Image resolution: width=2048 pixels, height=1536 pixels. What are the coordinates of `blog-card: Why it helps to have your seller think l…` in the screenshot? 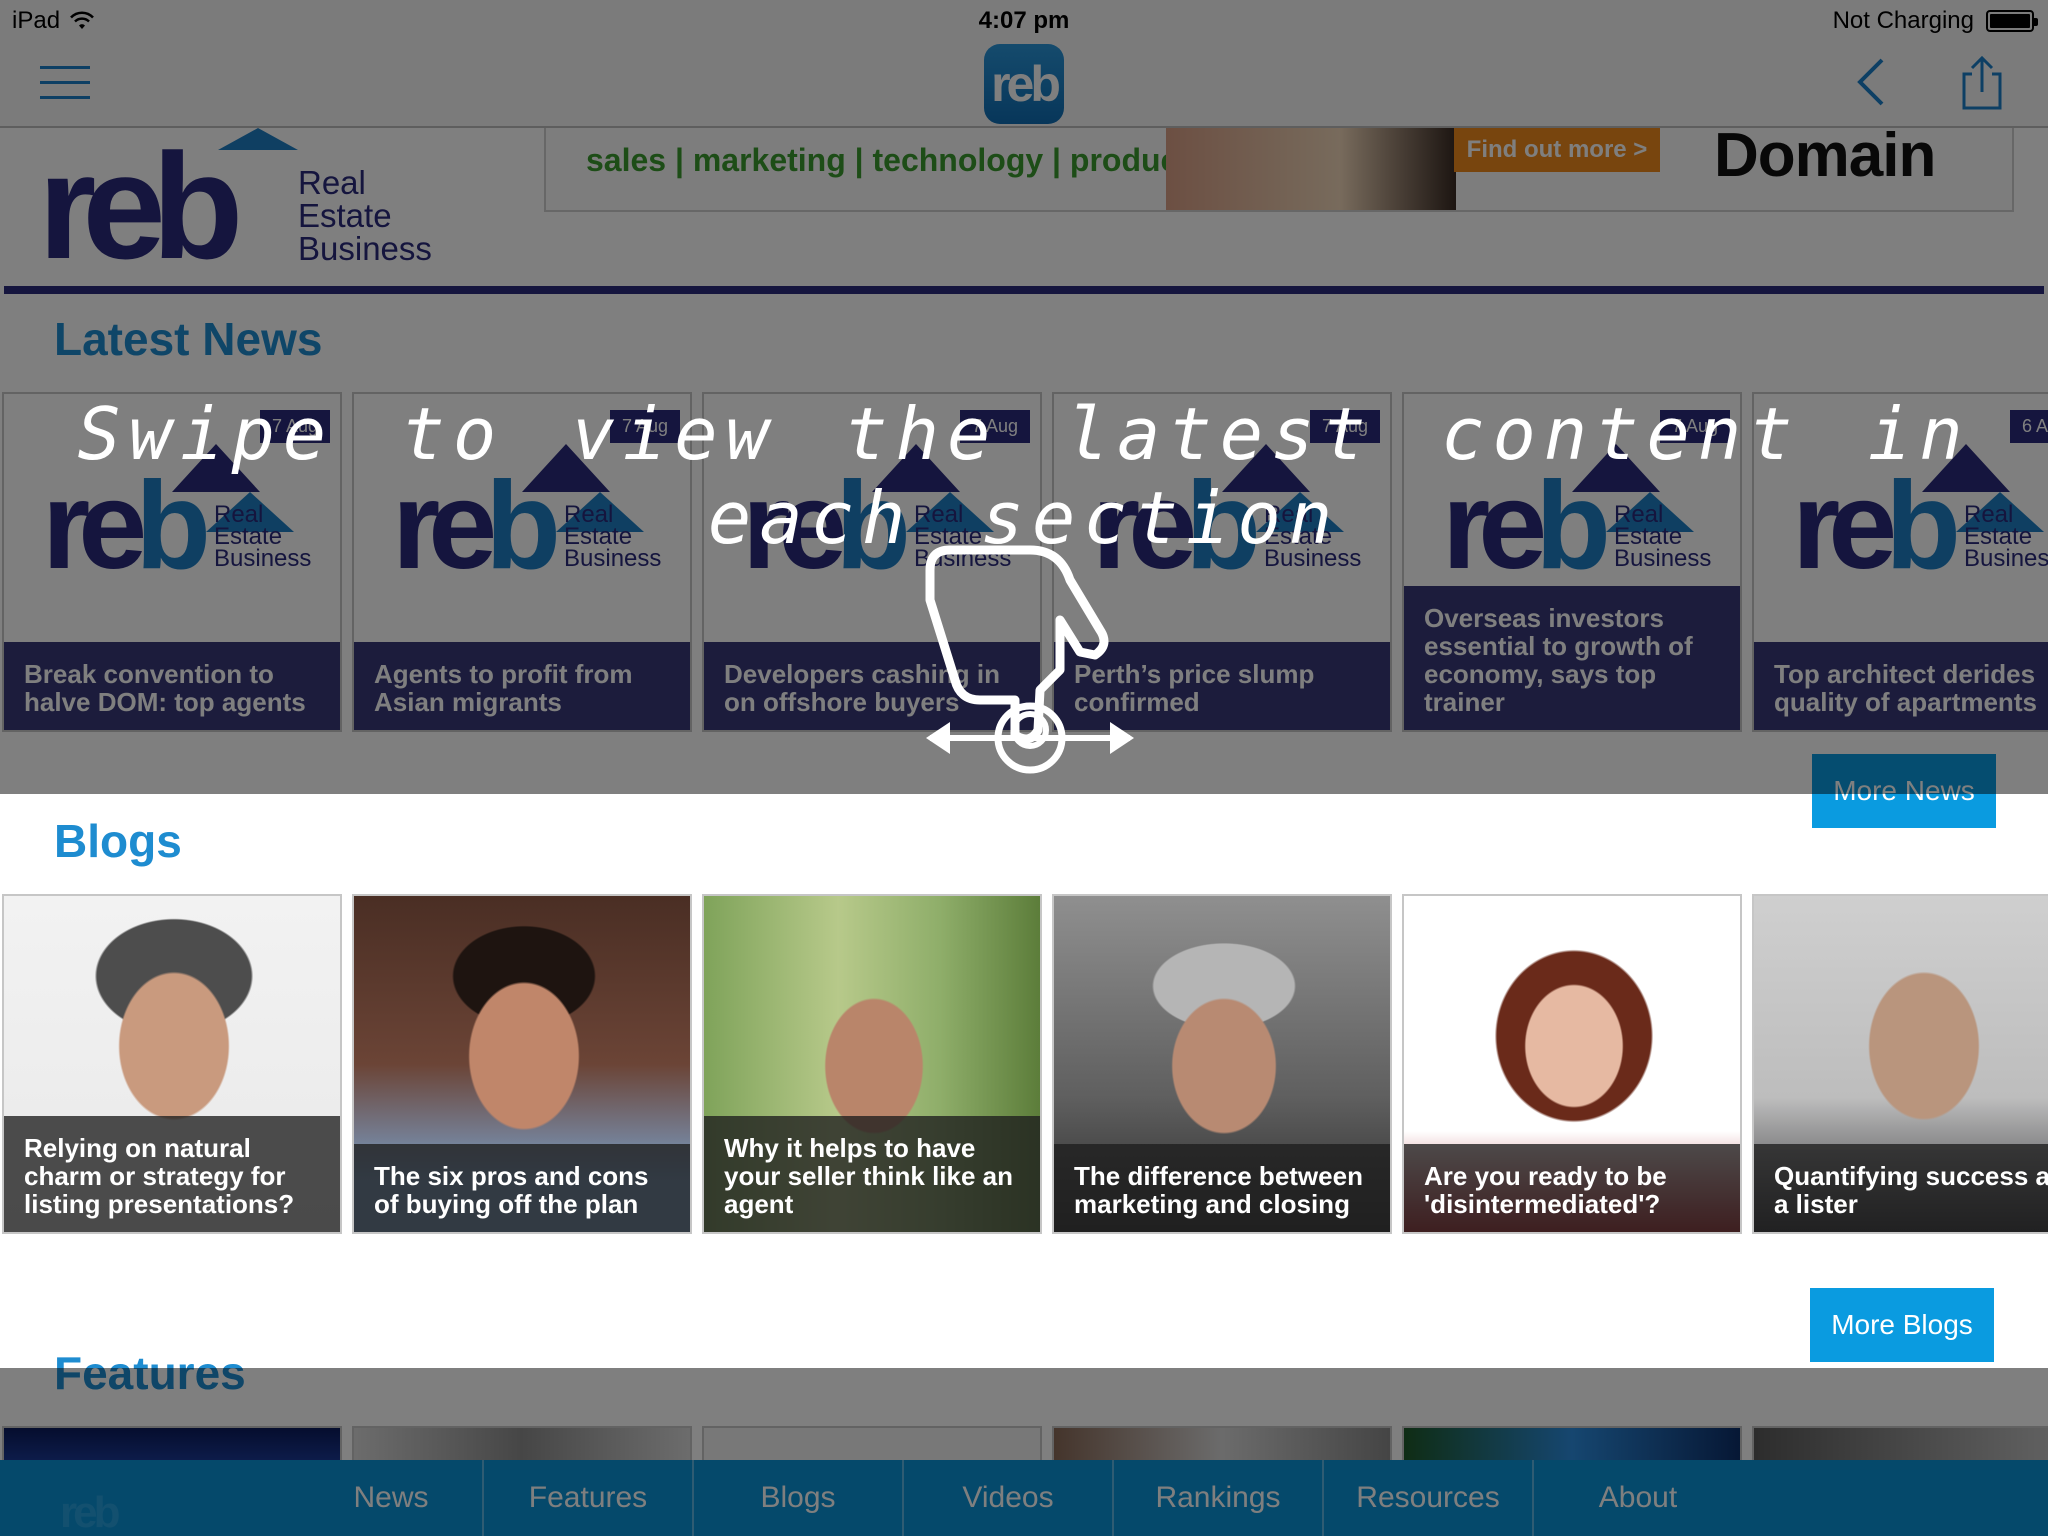 It's located at (872, 1064).